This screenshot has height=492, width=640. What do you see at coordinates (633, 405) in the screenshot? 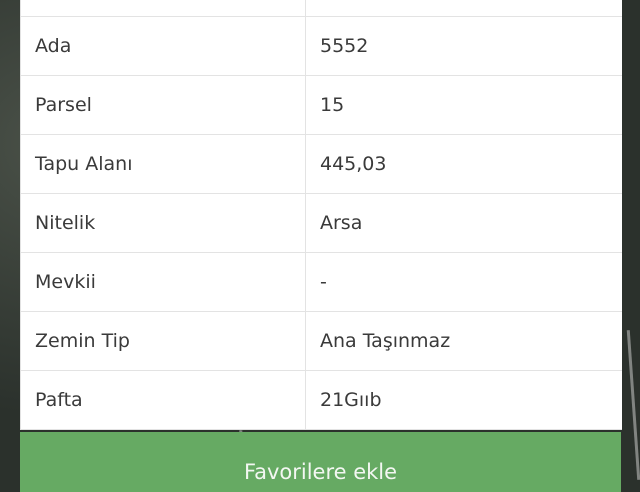
I see `map-road-line` at bounding box center [633, 405].